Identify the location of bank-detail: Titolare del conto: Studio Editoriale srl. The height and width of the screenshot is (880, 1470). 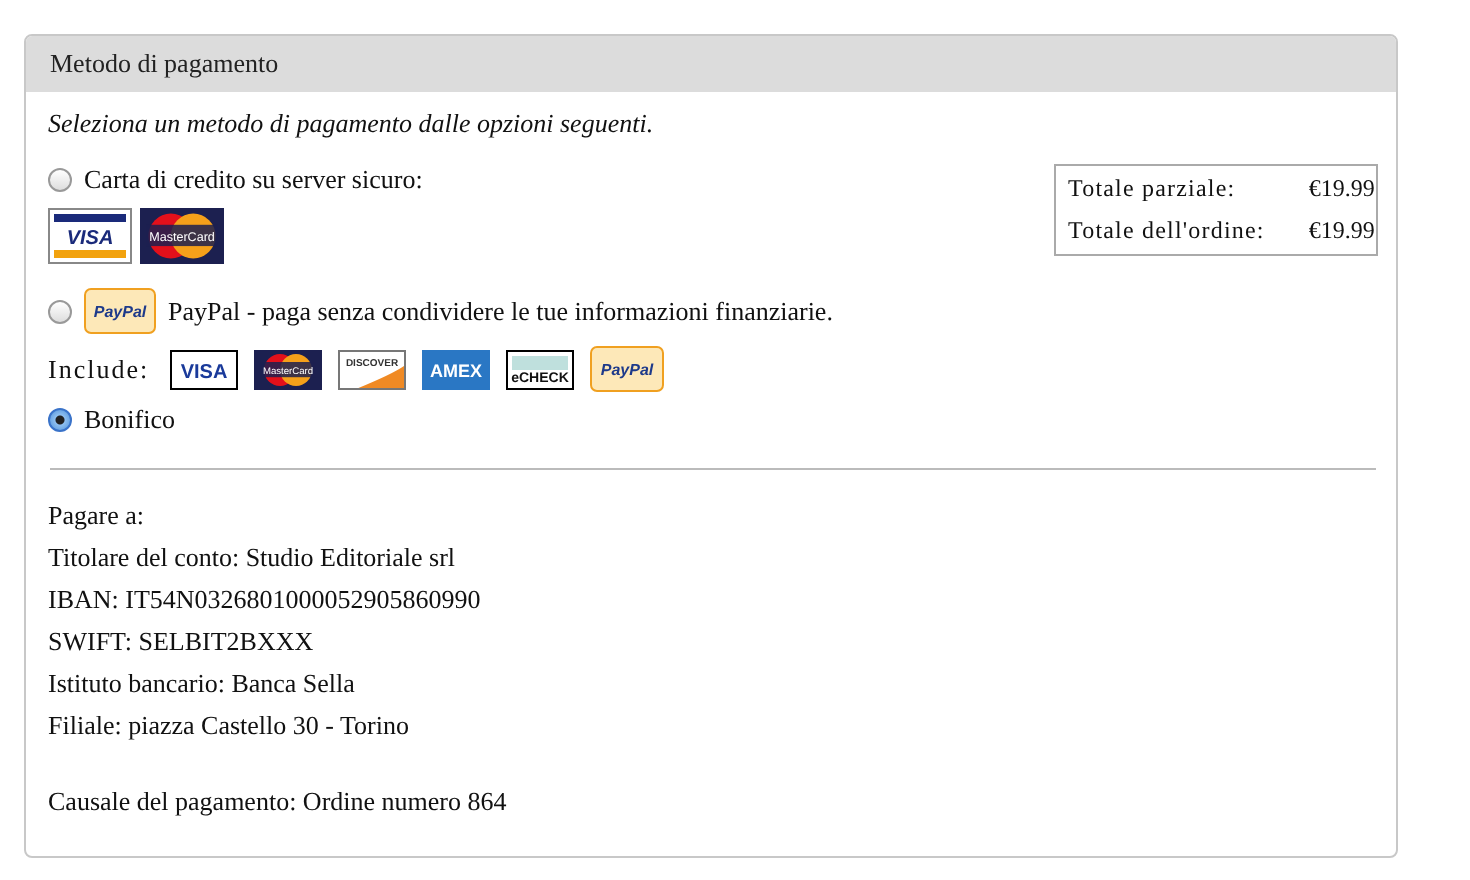
(253, 557).